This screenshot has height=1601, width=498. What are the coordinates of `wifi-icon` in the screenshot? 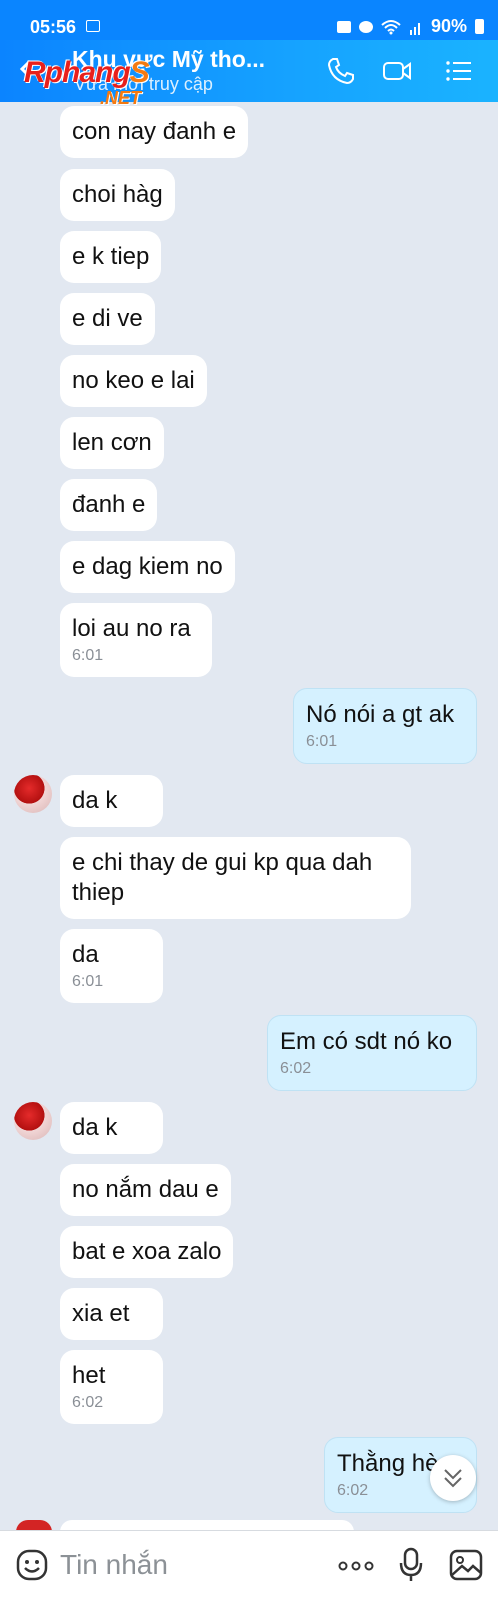 It's located at (391, 26).